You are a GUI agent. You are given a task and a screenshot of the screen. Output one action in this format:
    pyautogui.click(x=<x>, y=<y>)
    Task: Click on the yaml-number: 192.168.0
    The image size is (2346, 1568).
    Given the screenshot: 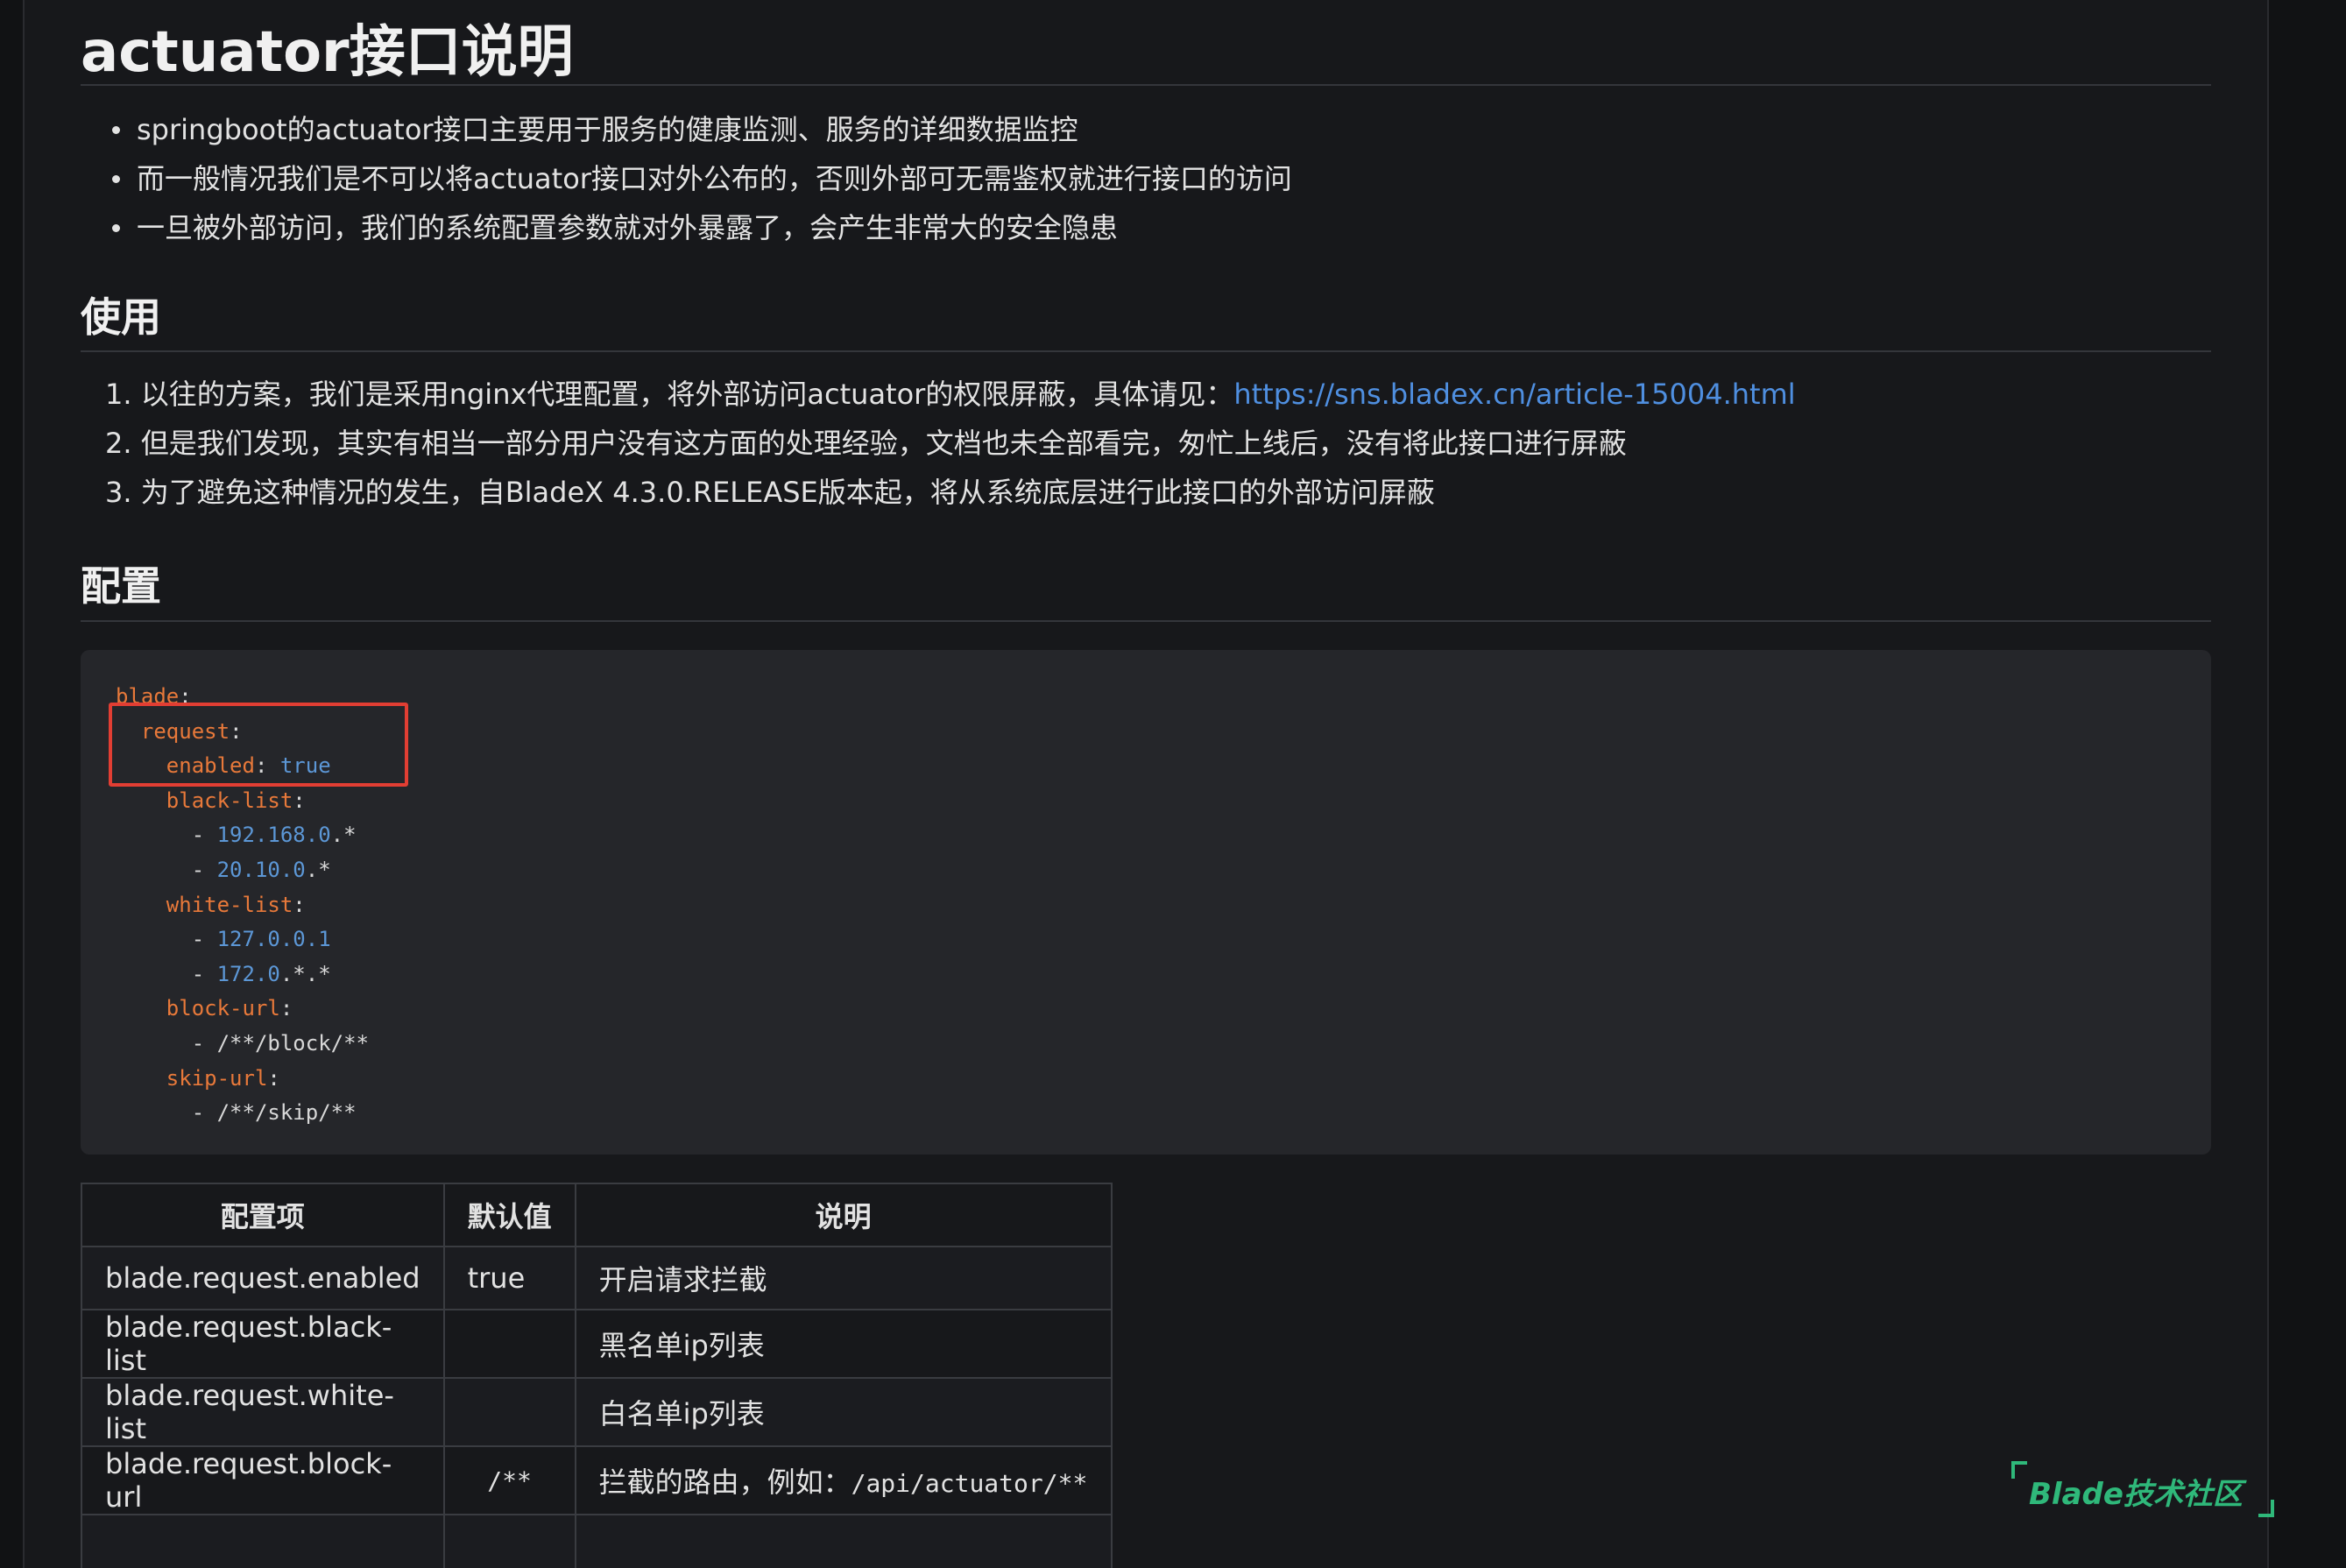 What is the action you would take?
    pyautogui.click(x=273, y=835)
    